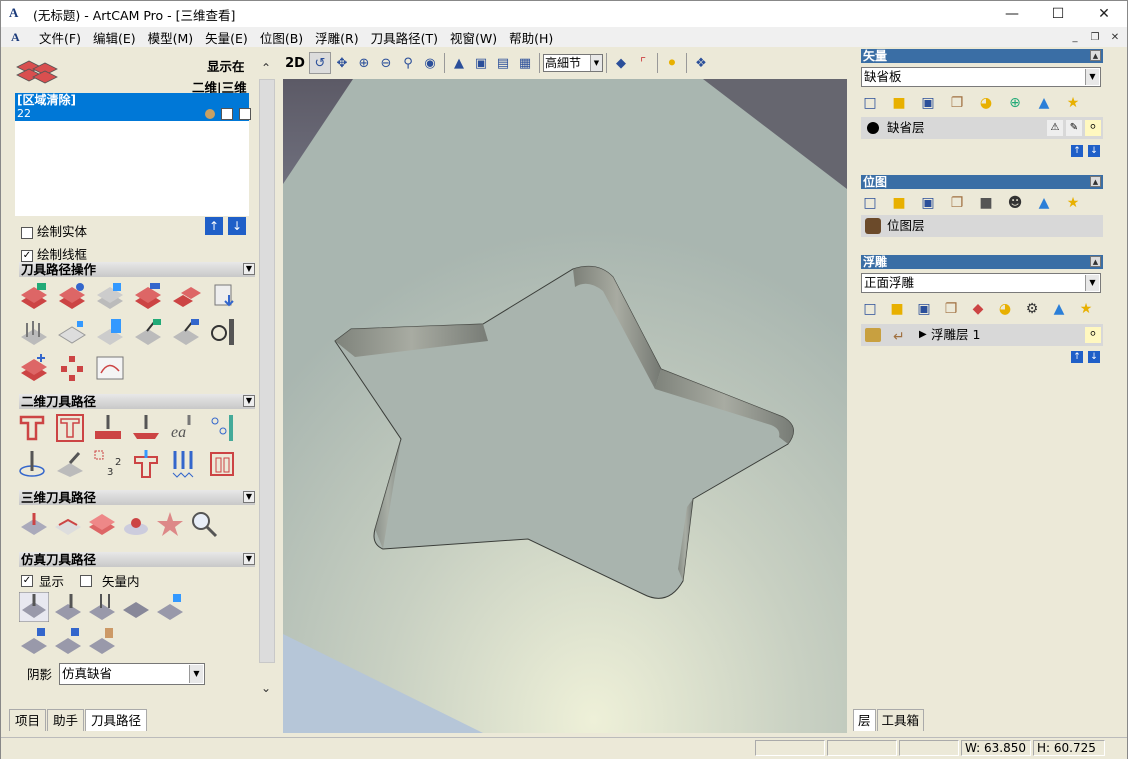  Describe the element at coordinates (643, 63) in the screenshot. I see `axis-icon: ⌜` at that location.